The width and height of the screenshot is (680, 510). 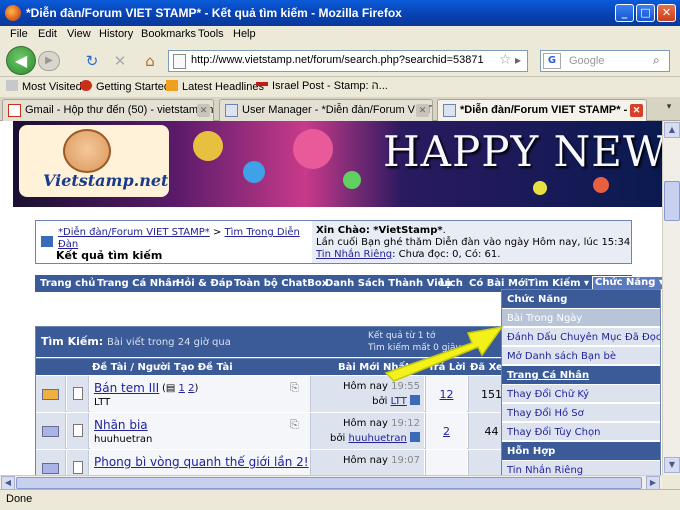 I want to click on replies-link: 2, so click(x=446, y=431).